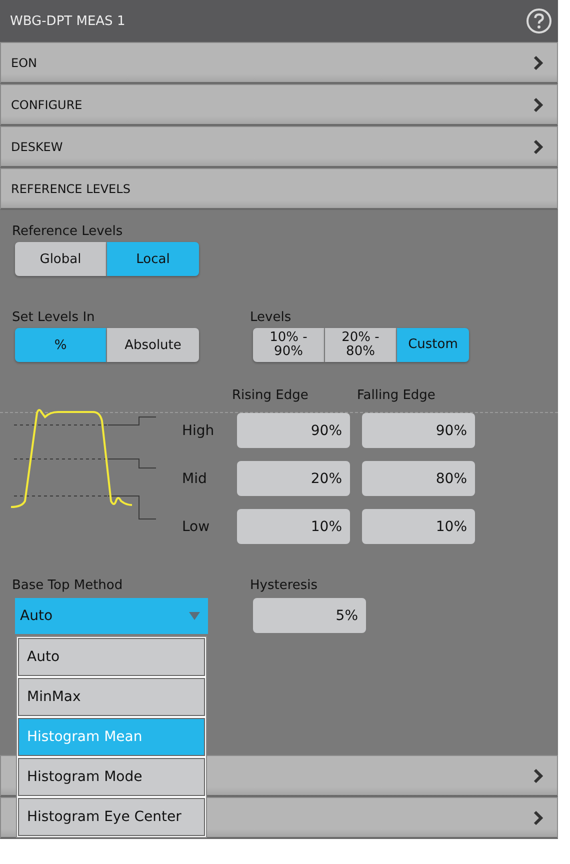 This screenshot has width=570, height=864. I want to click on toggle-button: Custom, so click(433, 345).